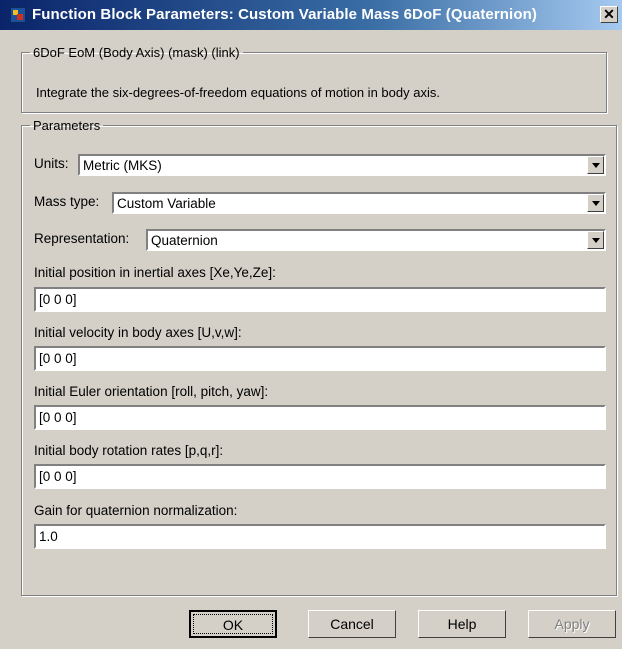 This screenshot has width=622, height=649. Describe the element at coordinates (122, 165) in the screenshot. I see `units-value: Metric (MKS)` at that location.